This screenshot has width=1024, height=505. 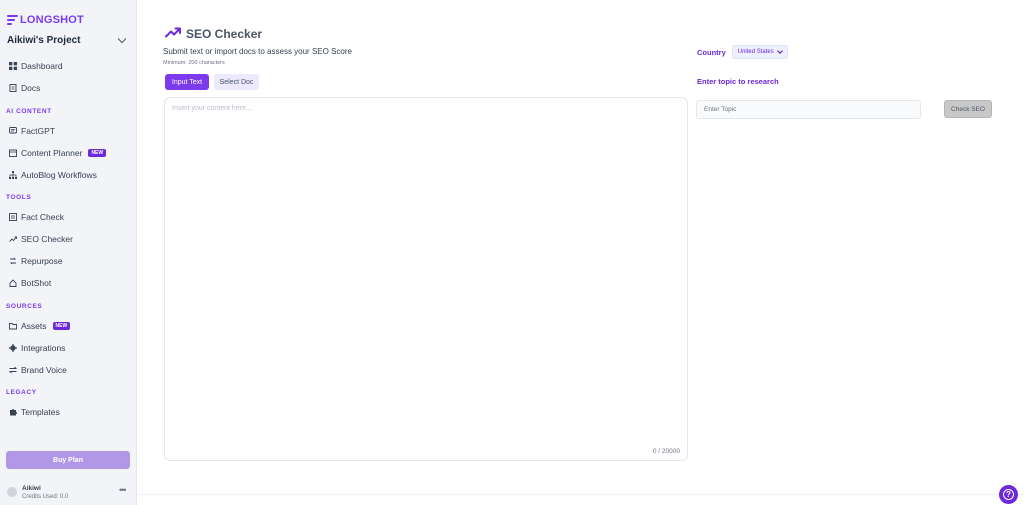 I want to click on sidebar-item-assets: Assets NEW, so click(x=40, y=326).